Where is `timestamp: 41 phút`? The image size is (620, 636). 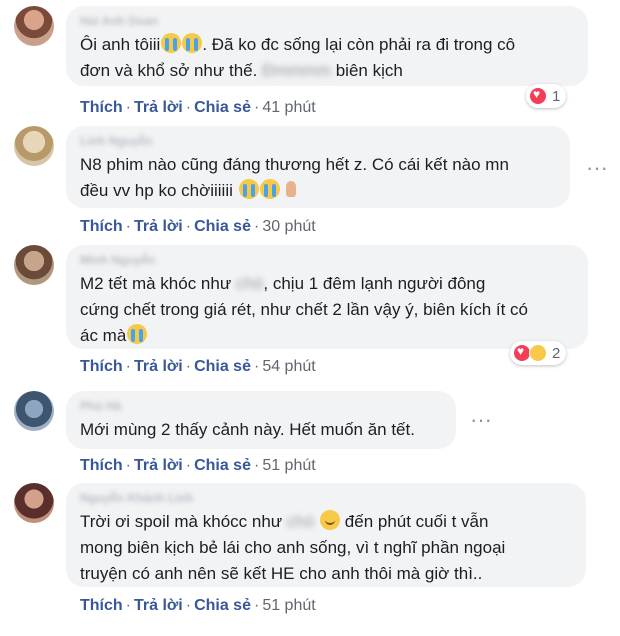
timestamp: 41 phút is located at coordinates (288, 107).